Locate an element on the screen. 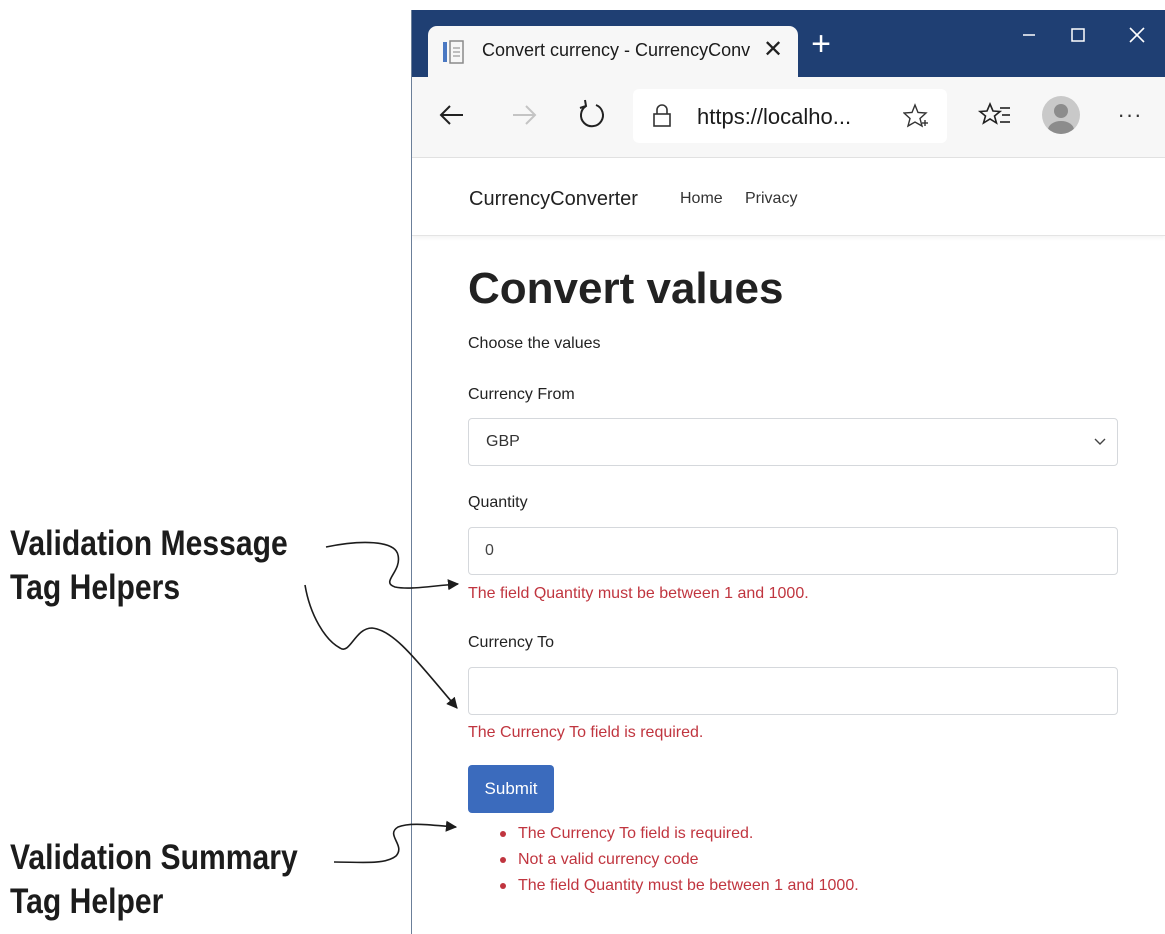 The height and width of the screenshot is (934, 1165). star-icon is located at coordinates (916, 116).